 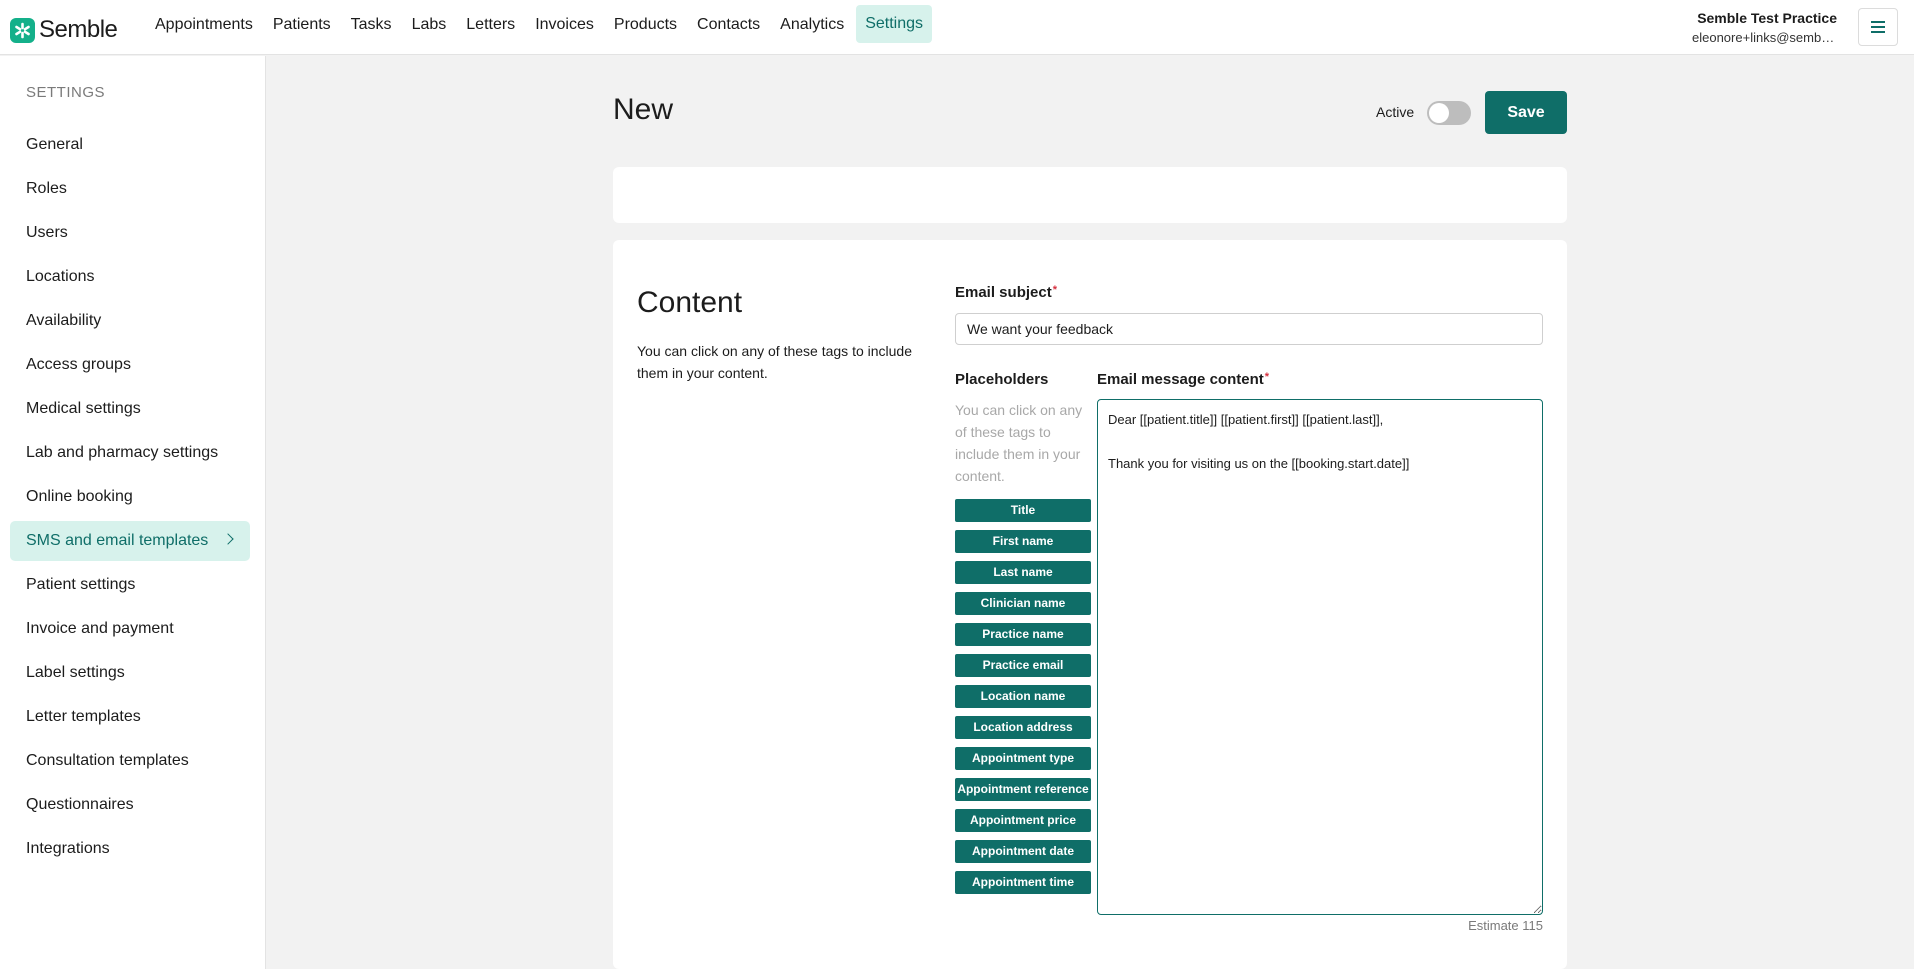 What do you see at coordinates (1023, 820) in the screenshot?
I see `placeholder-tag-appointment-price: Appointment price` at bounding box center [1023, 820].